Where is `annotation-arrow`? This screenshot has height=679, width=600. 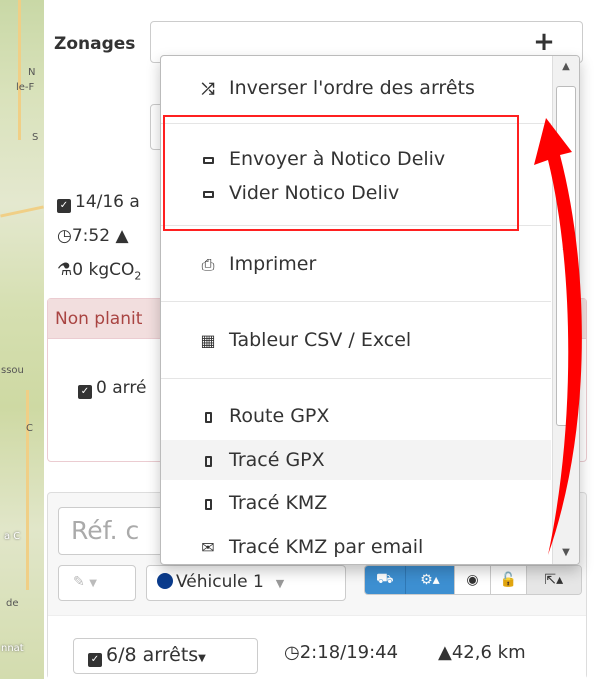
annotation-arrow is located at coordinates (558, 336).